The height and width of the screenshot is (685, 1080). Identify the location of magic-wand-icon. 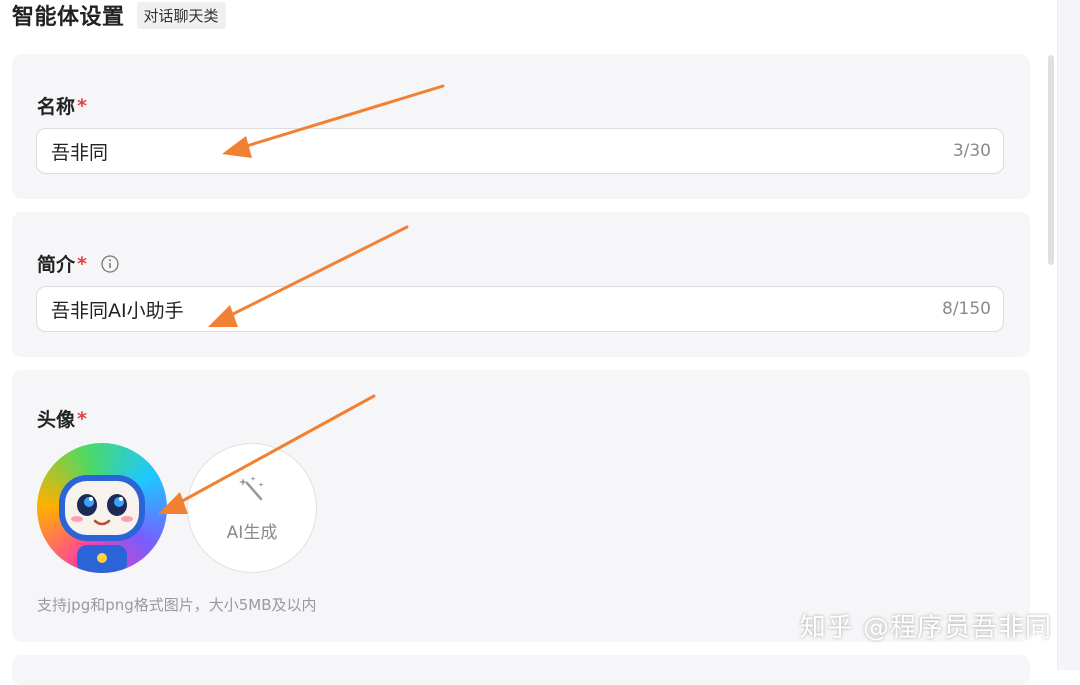
(252, 491).